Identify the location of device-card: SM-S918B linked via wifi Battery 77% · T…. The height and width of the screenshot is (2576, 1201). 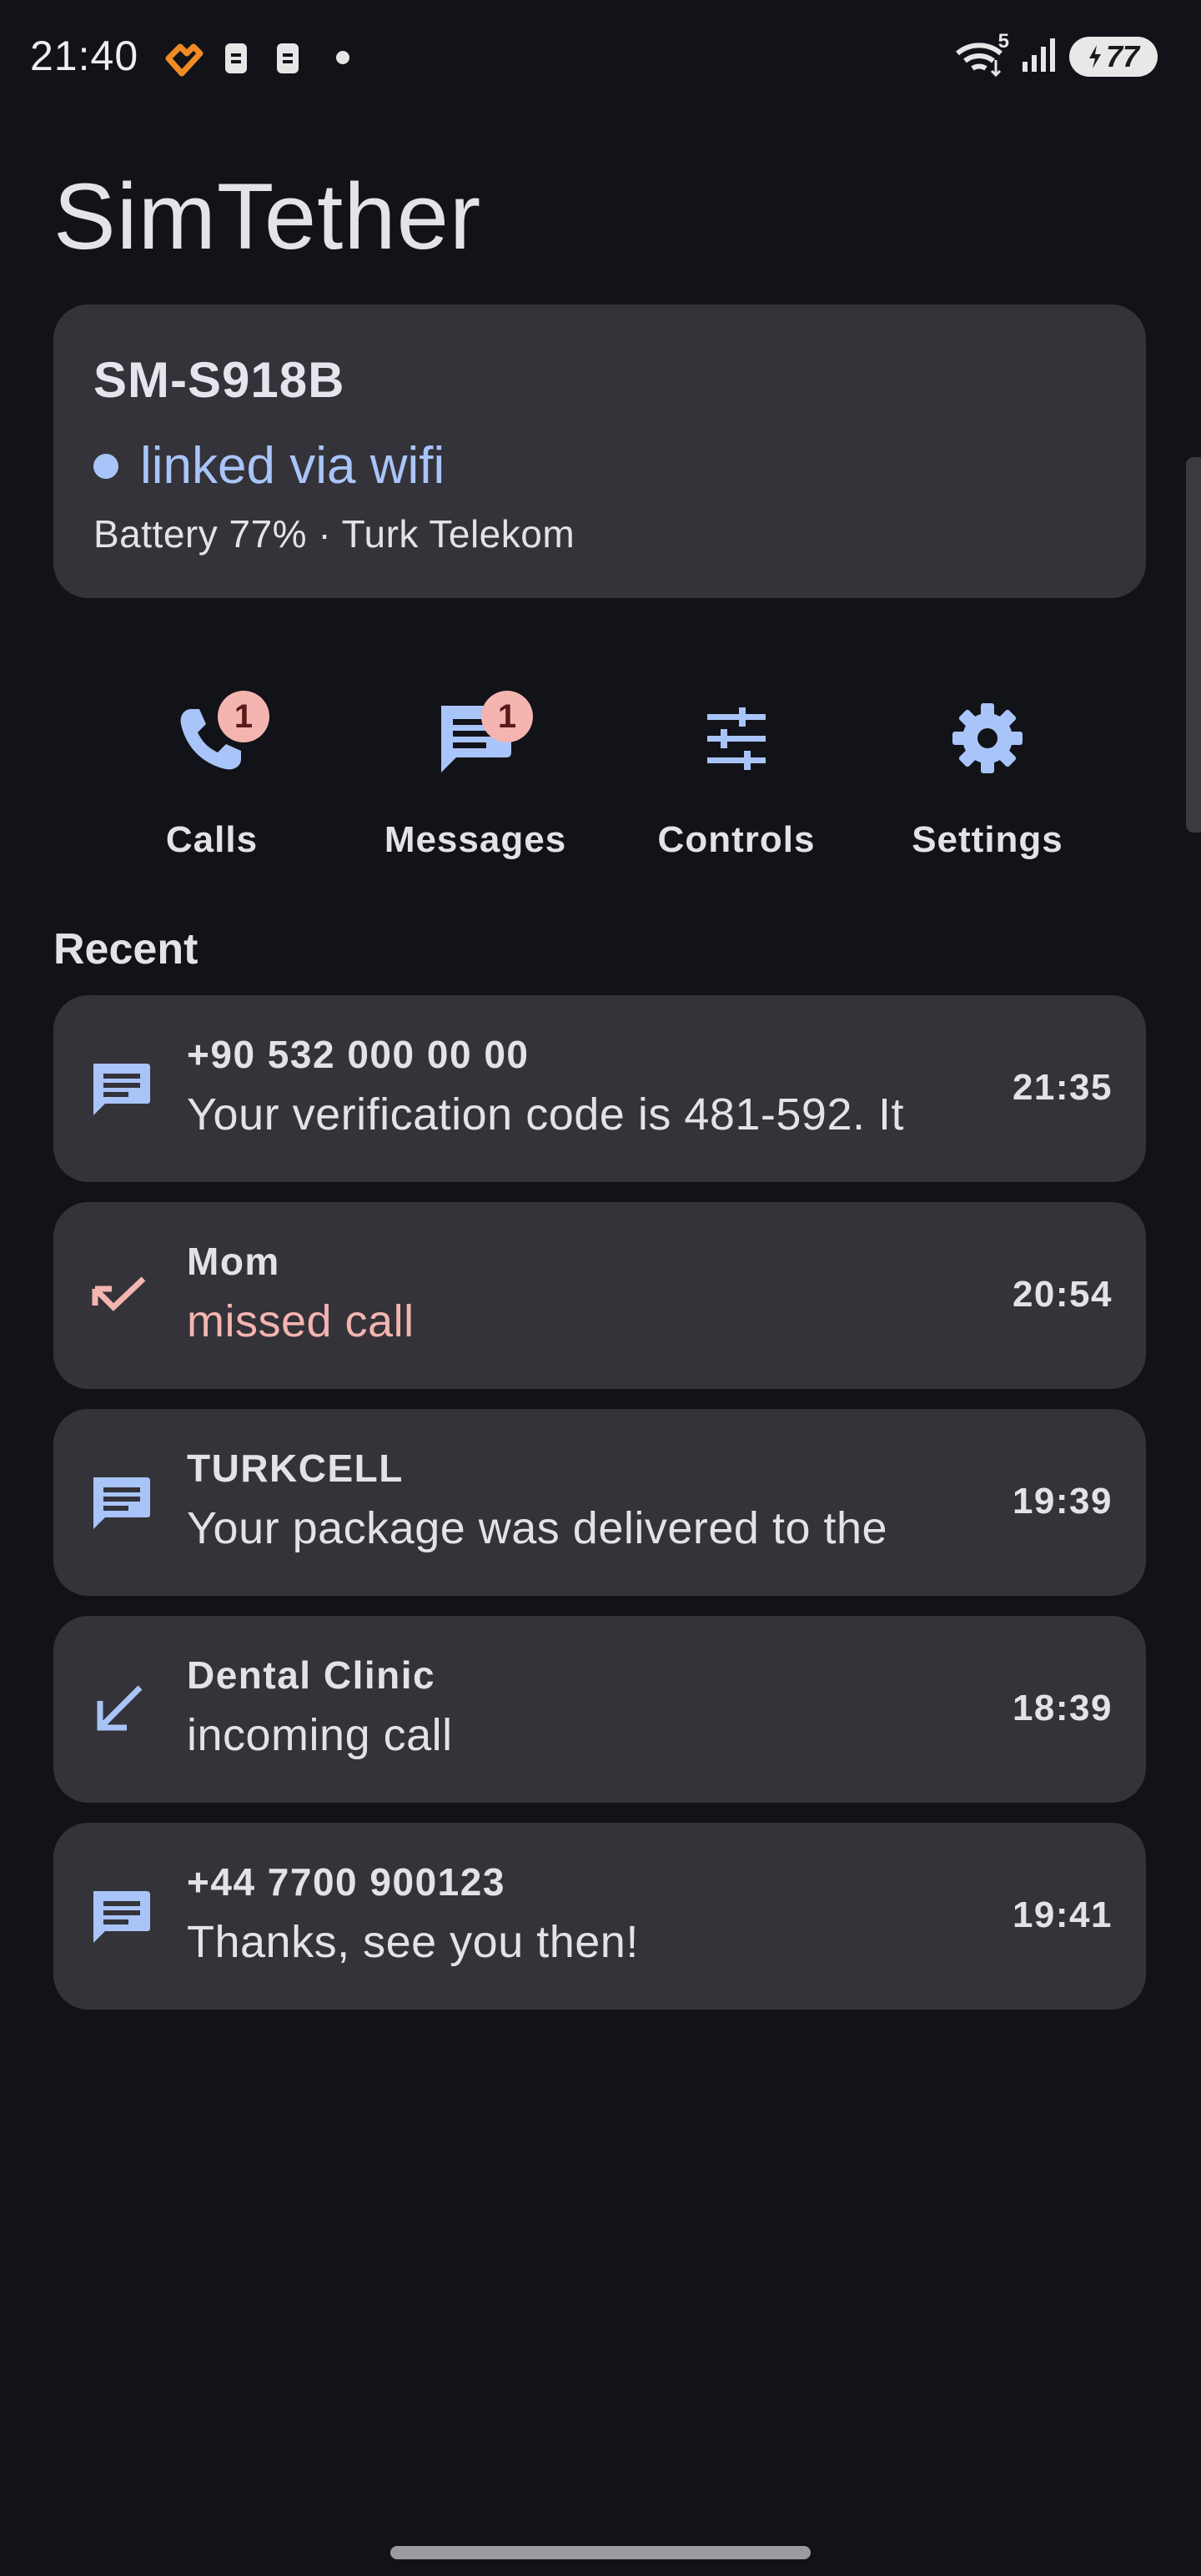
(600, 451).